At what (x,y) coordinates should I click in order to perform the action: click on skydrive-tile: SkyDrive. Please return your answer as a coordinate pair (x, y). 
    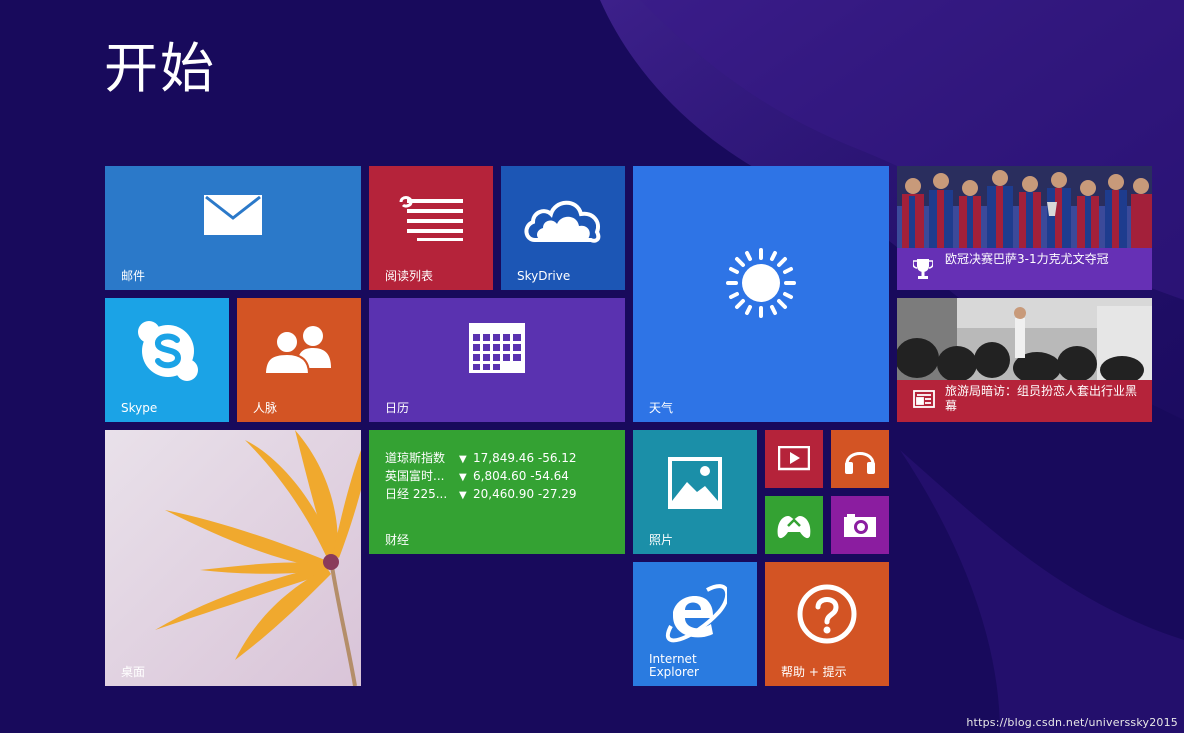
    Looking at the image, I should click on (563, 228).